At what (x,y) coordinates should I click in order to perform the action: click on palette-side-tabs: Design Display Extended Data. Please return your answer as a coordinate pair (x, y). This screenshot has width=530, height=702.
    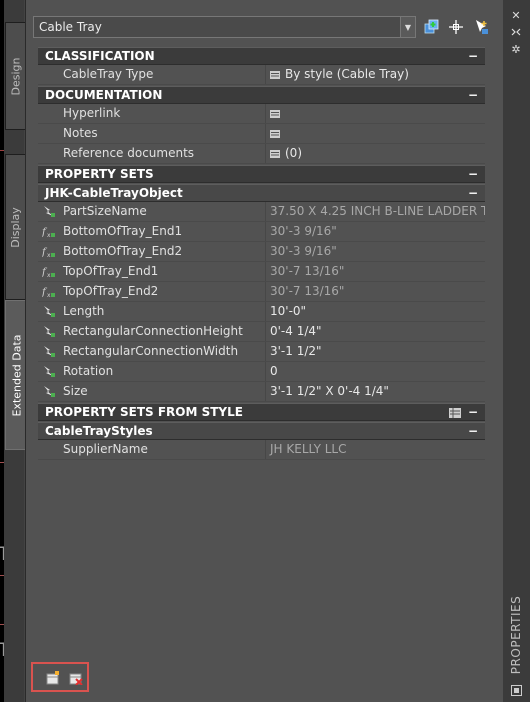
    Looking at the image, I should click on (15, 351).